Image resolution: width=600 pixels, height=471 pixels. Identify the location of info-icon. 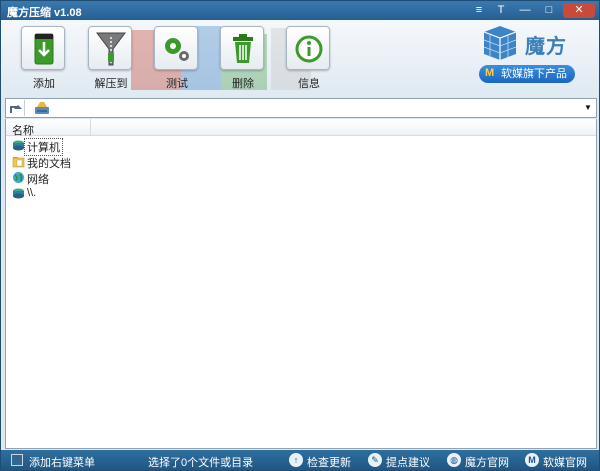
(308, 48).